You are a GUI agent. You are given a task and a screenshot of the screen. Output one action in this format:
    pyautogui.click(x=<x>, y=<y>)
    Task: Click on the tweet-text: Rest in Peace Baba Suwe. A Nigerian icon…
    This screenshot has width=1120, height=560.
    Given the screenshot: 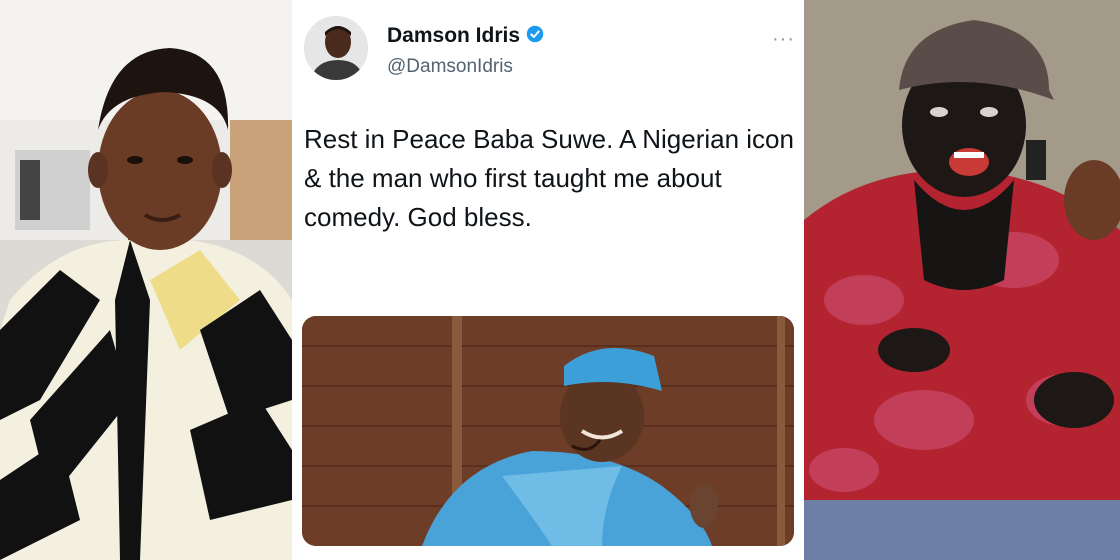 What is the action you would take?
    pyautogui.click(x=549, y=178)
    